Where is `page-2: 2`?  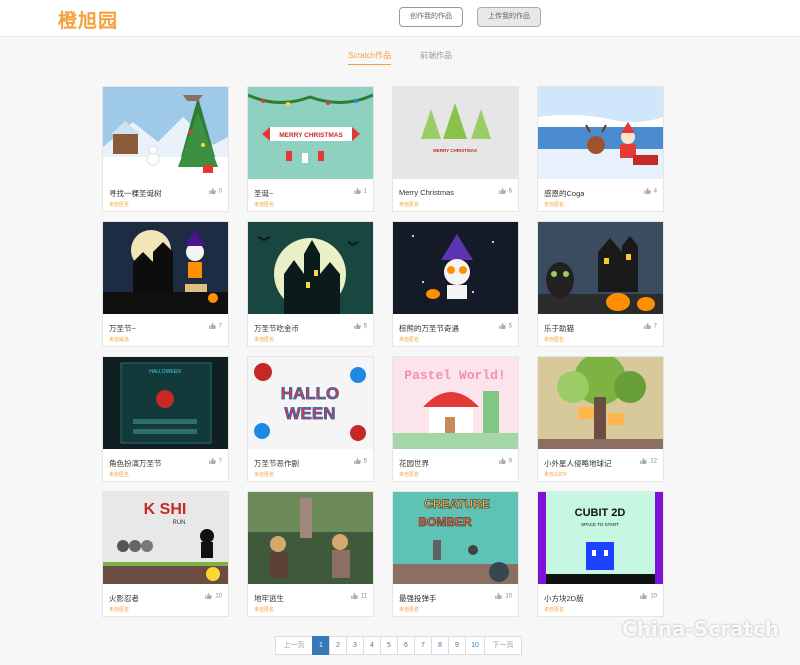 page-2: 2 is located at coordinates (338, 645).